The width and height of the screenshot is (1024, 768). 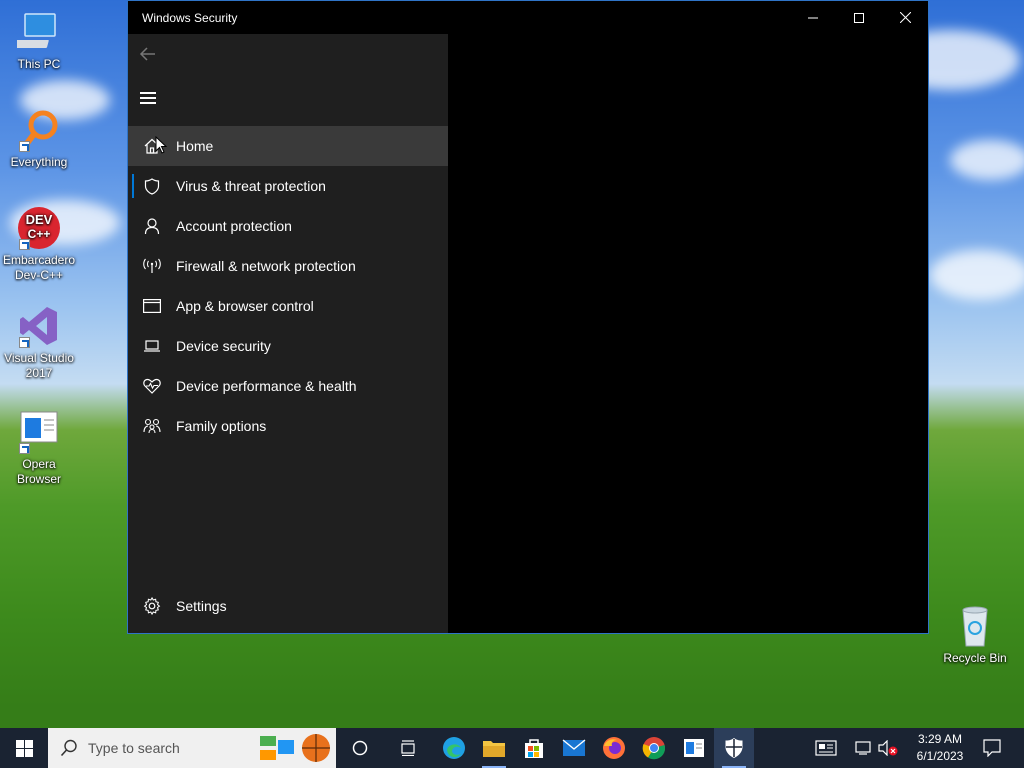 What do you see at coordinates (975, 626) in the screenshot?
I see `recycle-bin-icon` at bounding box center [975, 626].